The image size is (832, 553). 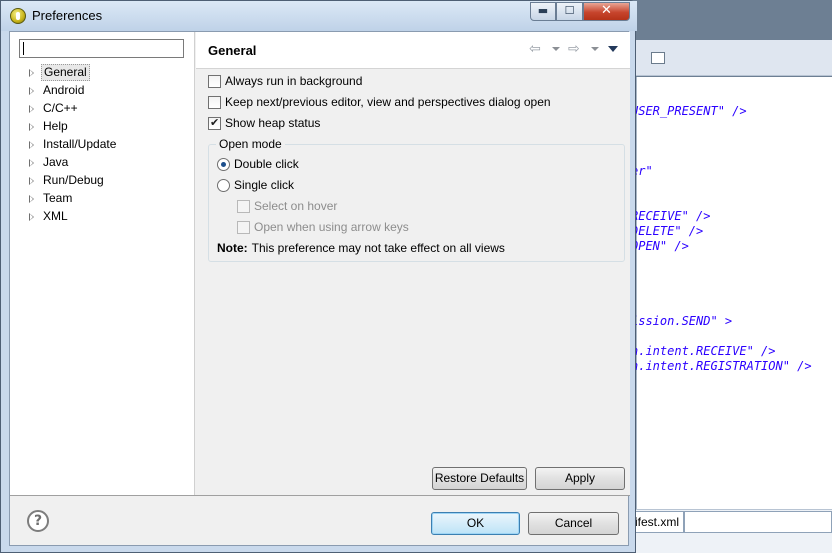 I want to click on eclipse-app-icon, so click(x=18, y=16).